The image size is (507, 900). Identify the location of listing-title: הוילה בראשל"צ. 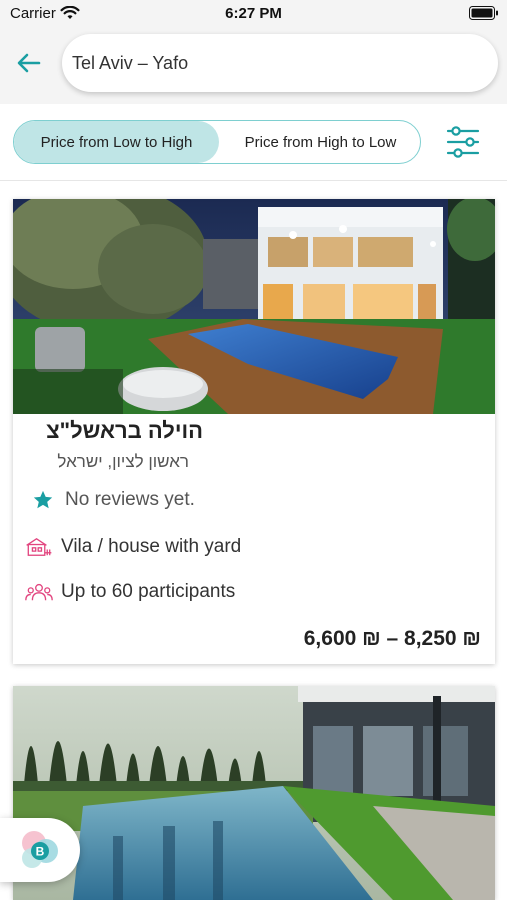
(124, 430).